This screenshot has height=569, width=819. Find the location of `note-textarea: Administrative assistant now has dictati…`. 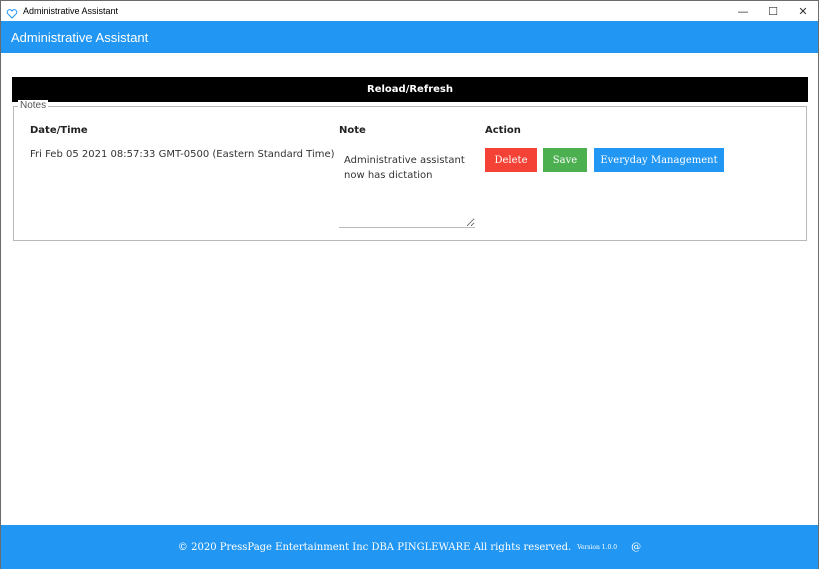

note-textarea: Administrative assistant now has dictati… is located at coordinates (407, 188).